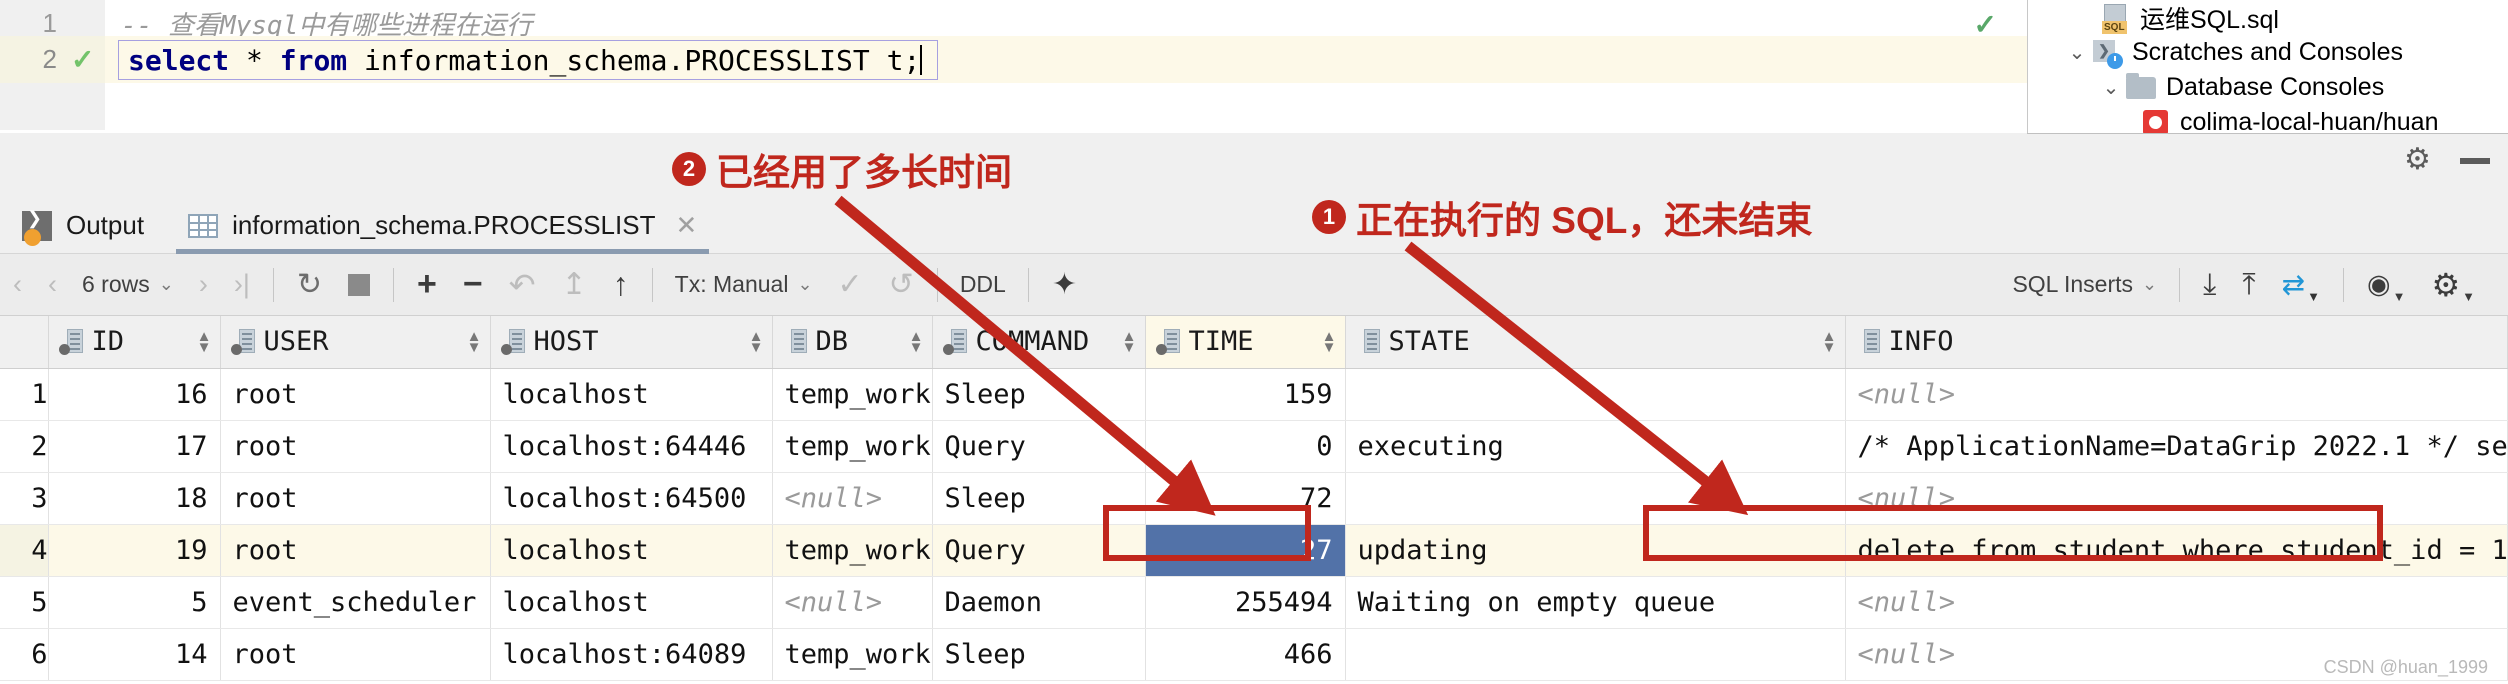 The height and width of the screenshot is (684, 2508). Describe the element at coordinates (355, 342) in the screenshot. I see `column-header-user: USER ▲ ▼` at that location.